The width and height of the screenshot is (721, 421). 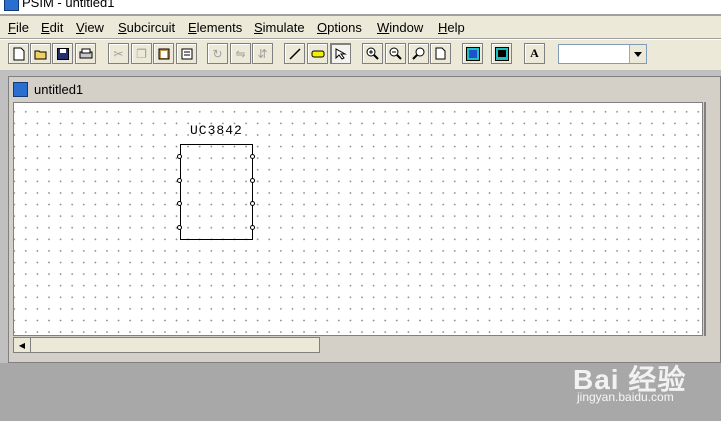 What do you see at coordinates (52, 27) in the screenshot?
I see `menu-edit: Edit` at bounding box center [52, 27].